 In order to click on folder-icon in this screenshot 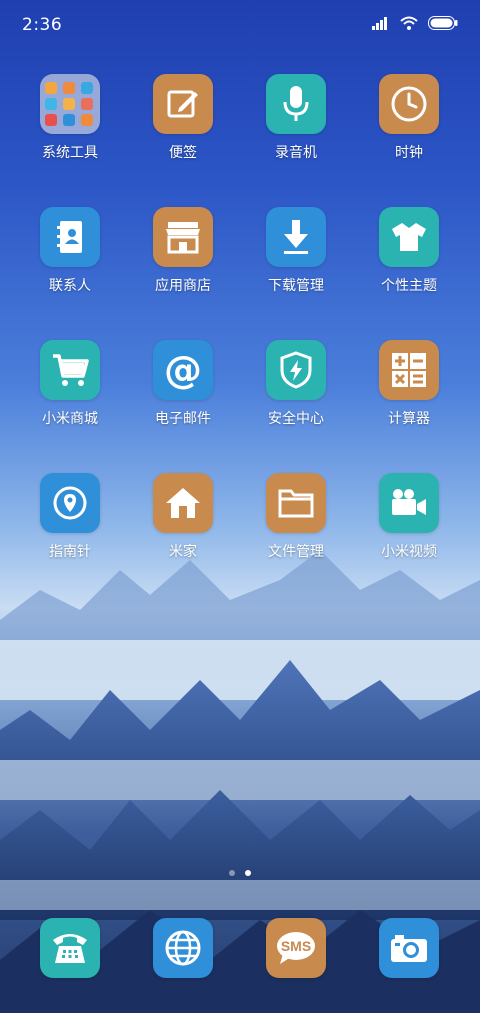, I will do `click(70, 104)`.